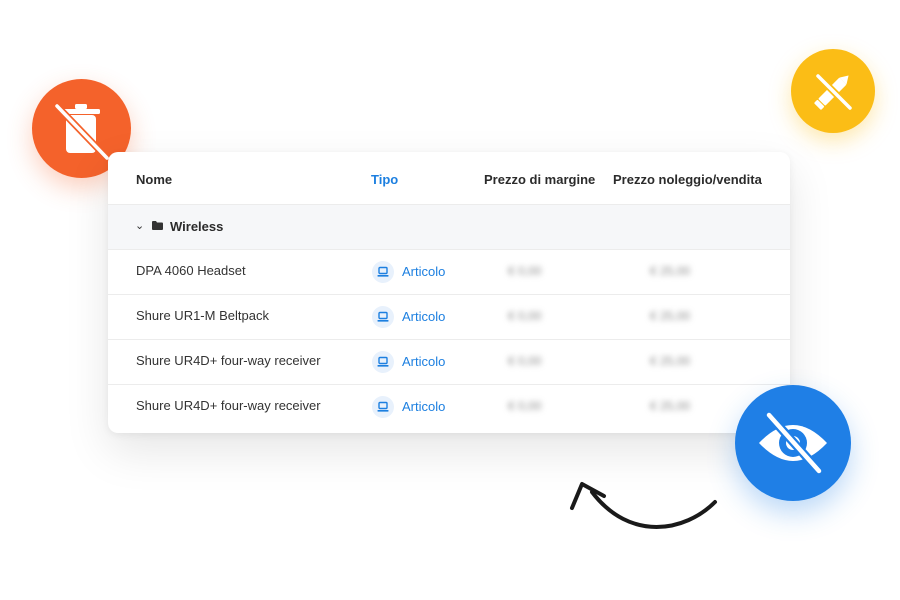 Image resolution: width=900 pixels, height=600 pixels. I want to click on column-header-tipo: Tipo, so click(384, 179).